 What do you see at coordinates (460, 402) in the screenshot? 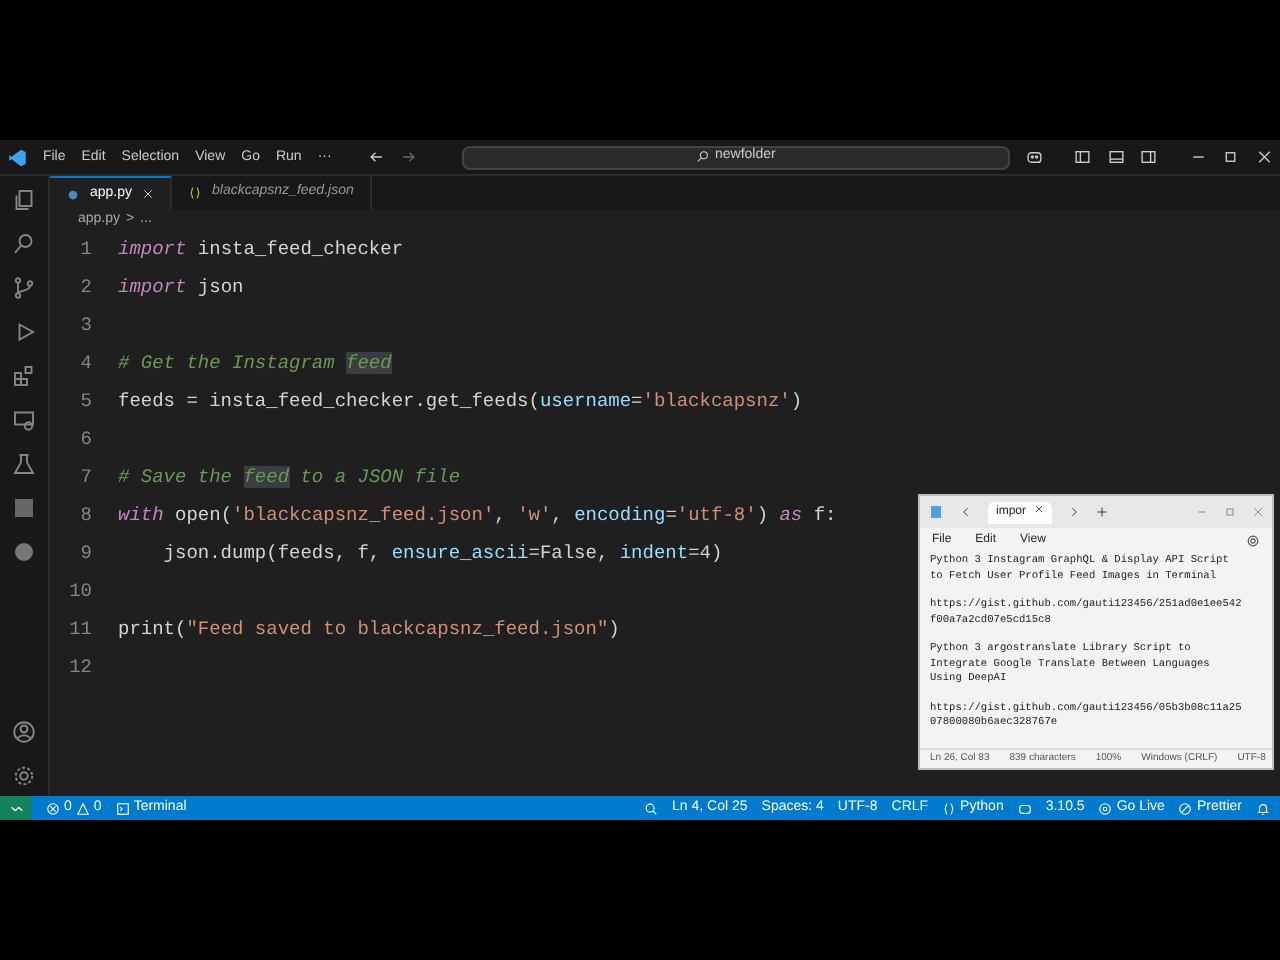
I see `code-line: feeds = insta_feed_checker.get_feeds(username='blackcapsnz')` at bounding box center [460, 402].